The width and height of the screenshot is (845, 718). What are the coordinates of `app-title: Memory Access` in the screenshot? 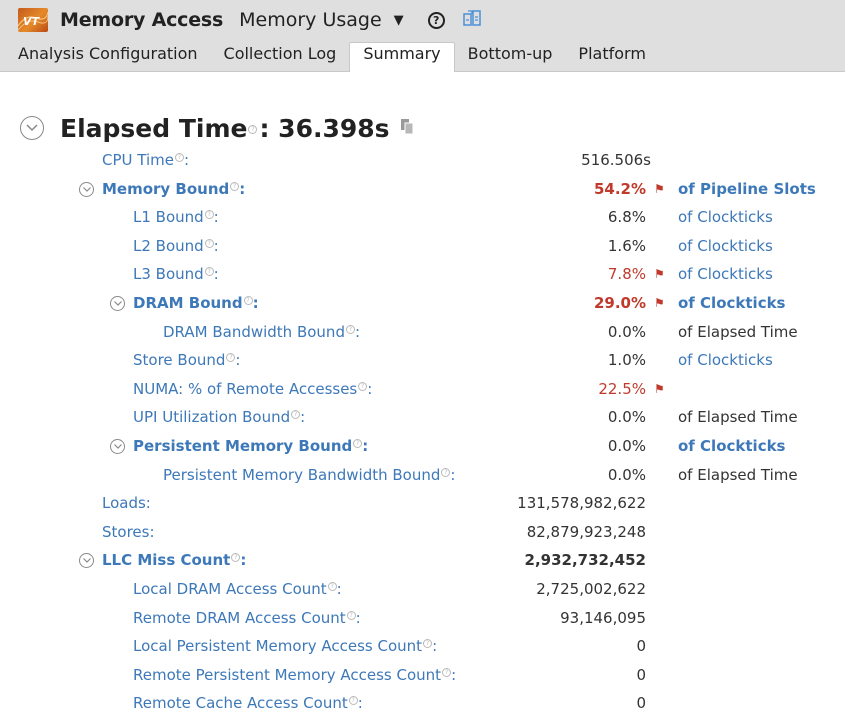 It's located at (142, 20).